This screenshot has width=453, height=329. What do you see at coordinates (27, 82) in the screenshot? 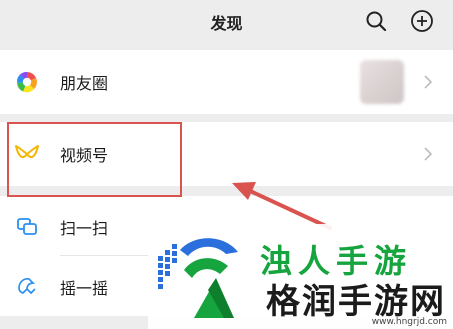
I see `moments-icon` at bounding box center [27, 82].